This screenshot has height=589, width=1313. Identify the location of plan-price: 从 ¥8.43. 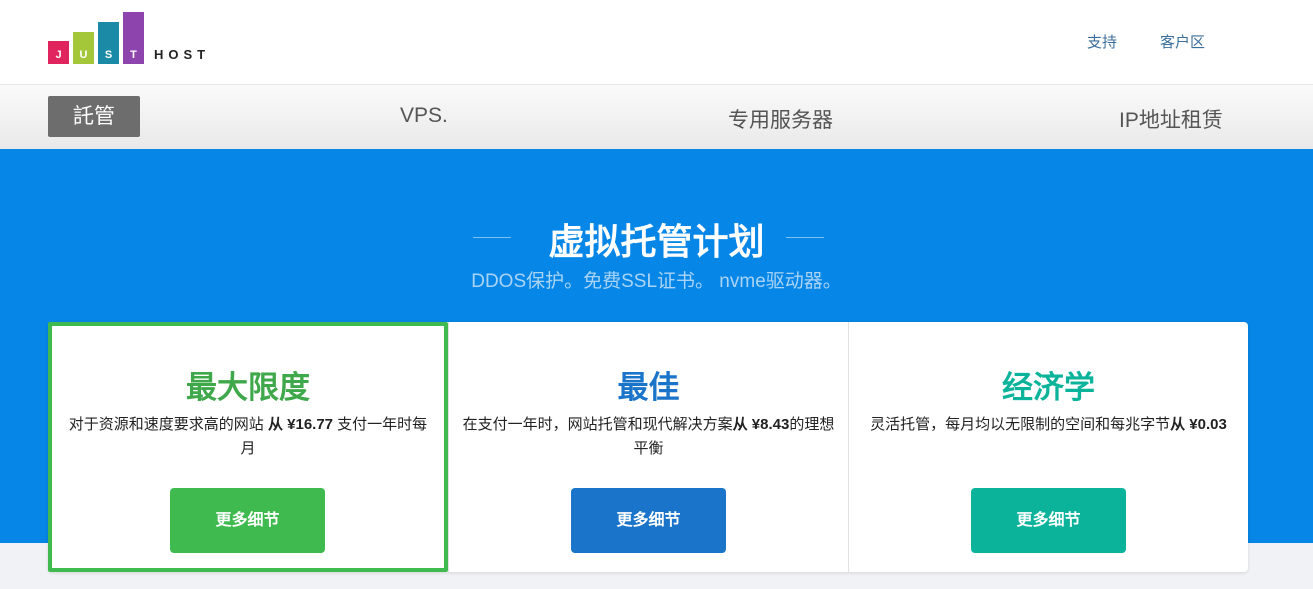
(761, 424).